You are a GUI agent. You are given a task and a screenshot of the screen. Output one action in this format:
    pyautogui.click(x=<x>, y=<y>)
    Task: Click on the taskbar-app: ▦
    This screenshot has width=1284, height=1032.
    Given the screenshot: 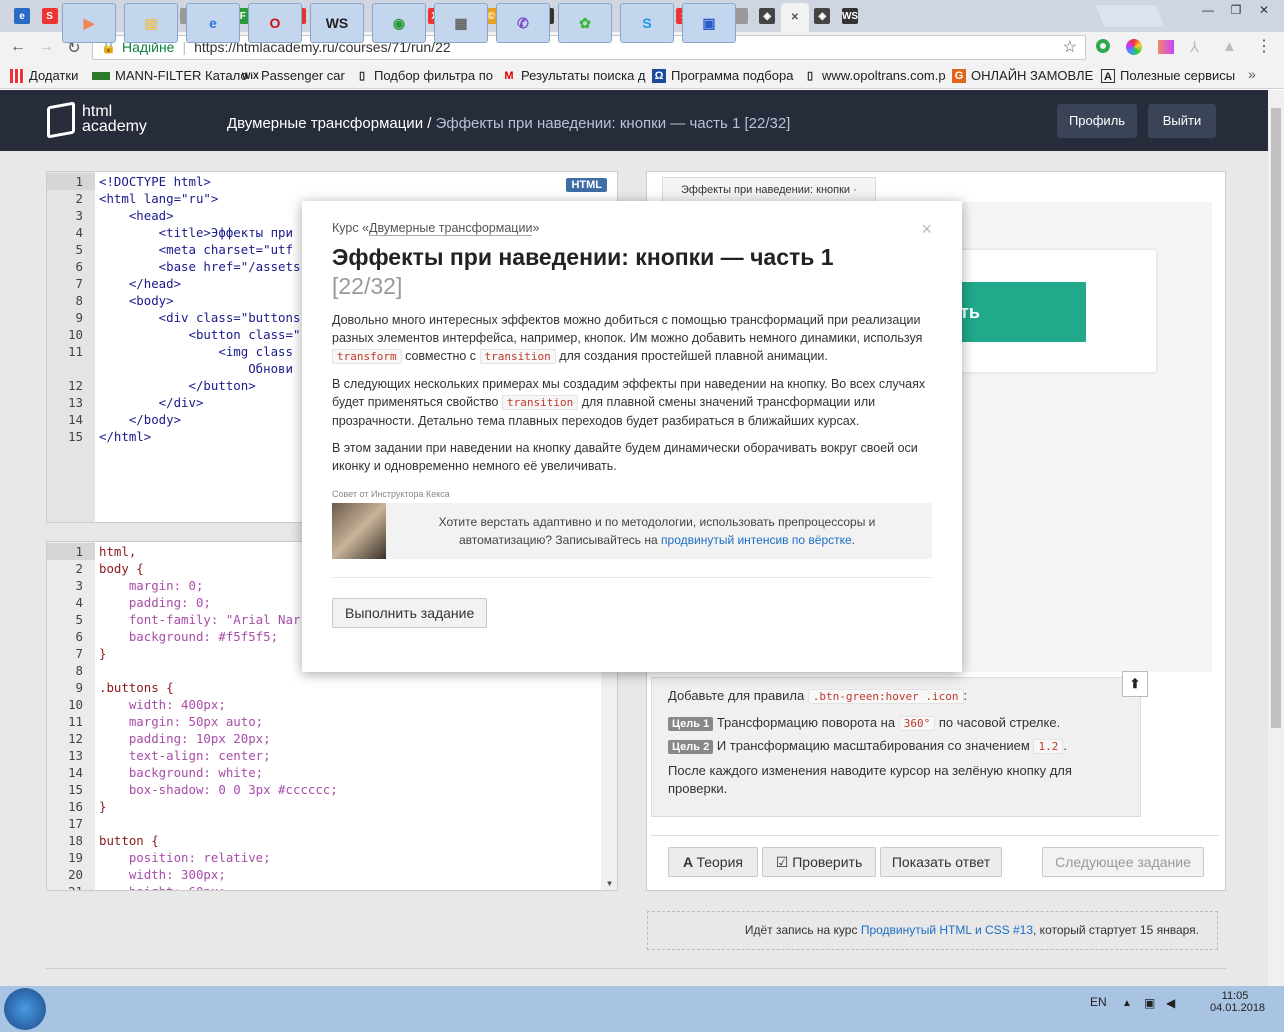 What is the action you would take?
    pyautogui.click(x=461, y=23)
    